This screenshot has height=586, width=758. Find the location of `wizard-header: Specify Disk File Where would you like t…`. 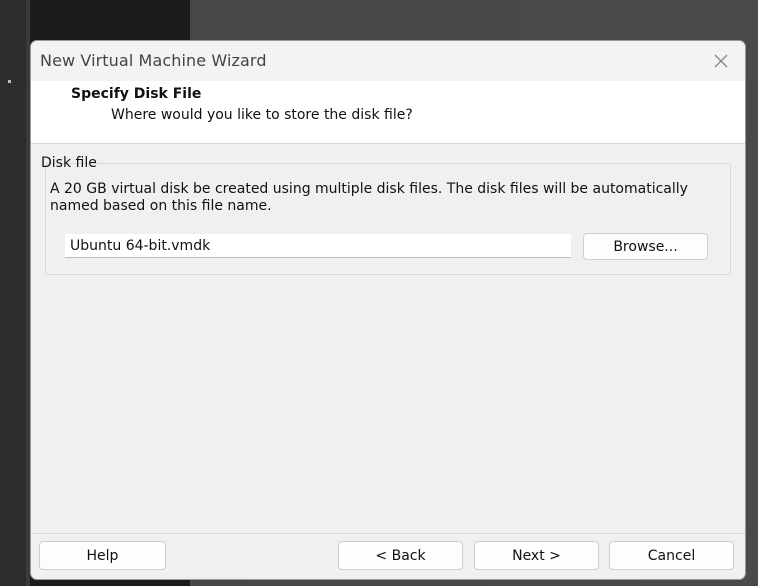

wizard-header: Specify Disk File Where would you like t… is located at coordinates (388, 112).